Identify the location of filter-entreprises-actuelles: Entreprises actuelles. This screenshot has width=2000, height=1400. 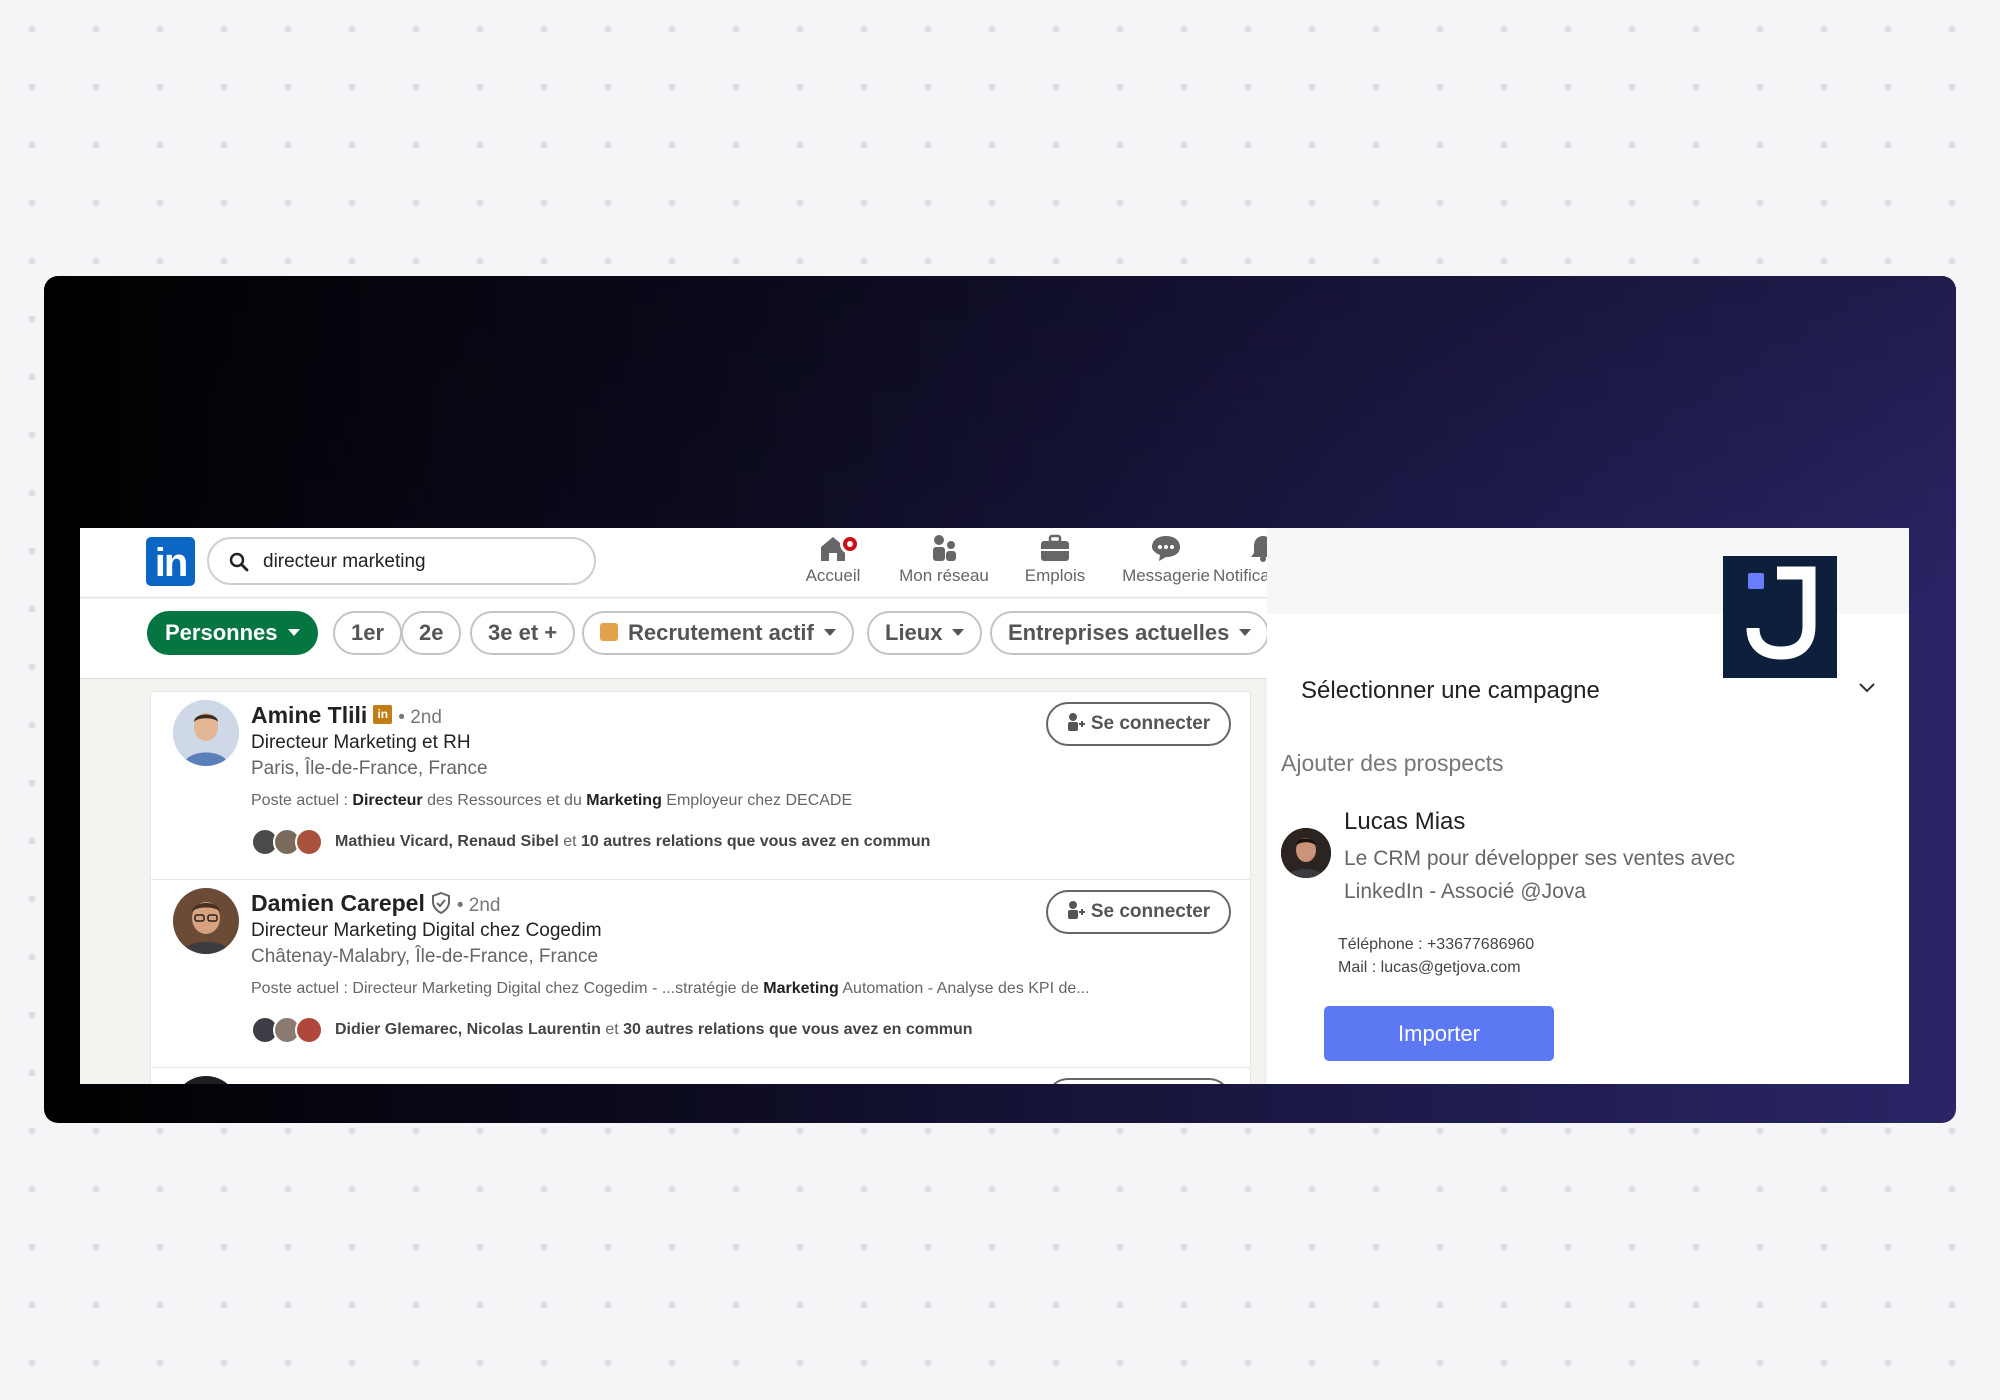
(1128, 633).